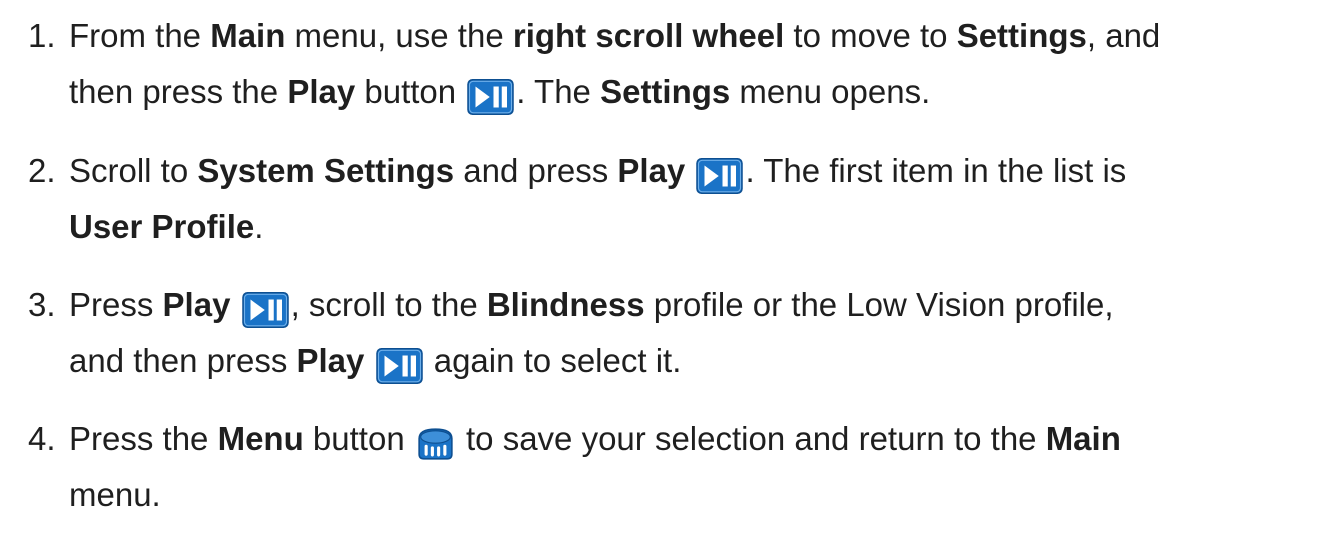 This screenshot has height=537, width=1317. Describe the element at coordinates (435, 444) in the screenshot. I see `menu-button-icon` at that location.